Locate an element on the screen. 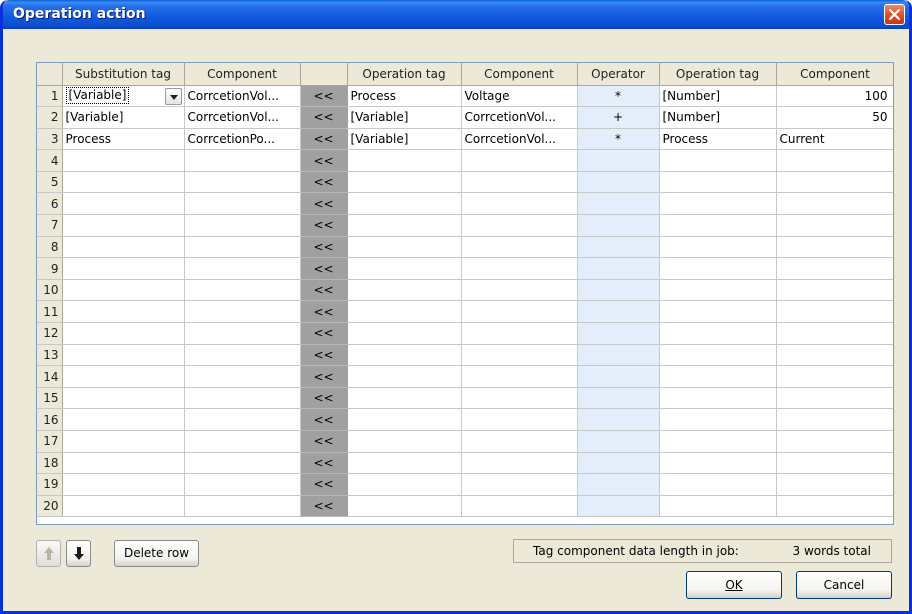  delete-row-button: Delete row is located at coordinates (156, 553).